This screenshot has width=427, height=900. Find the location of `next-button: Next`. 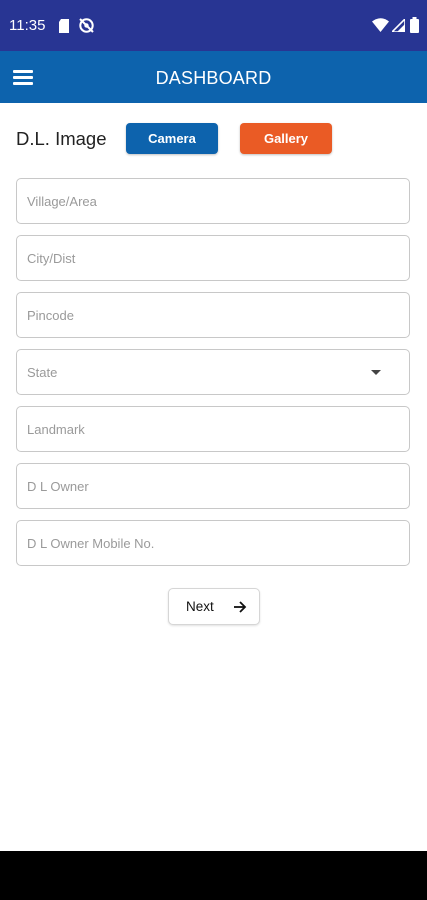

next-button: Next is located at coordinates (214, 606).